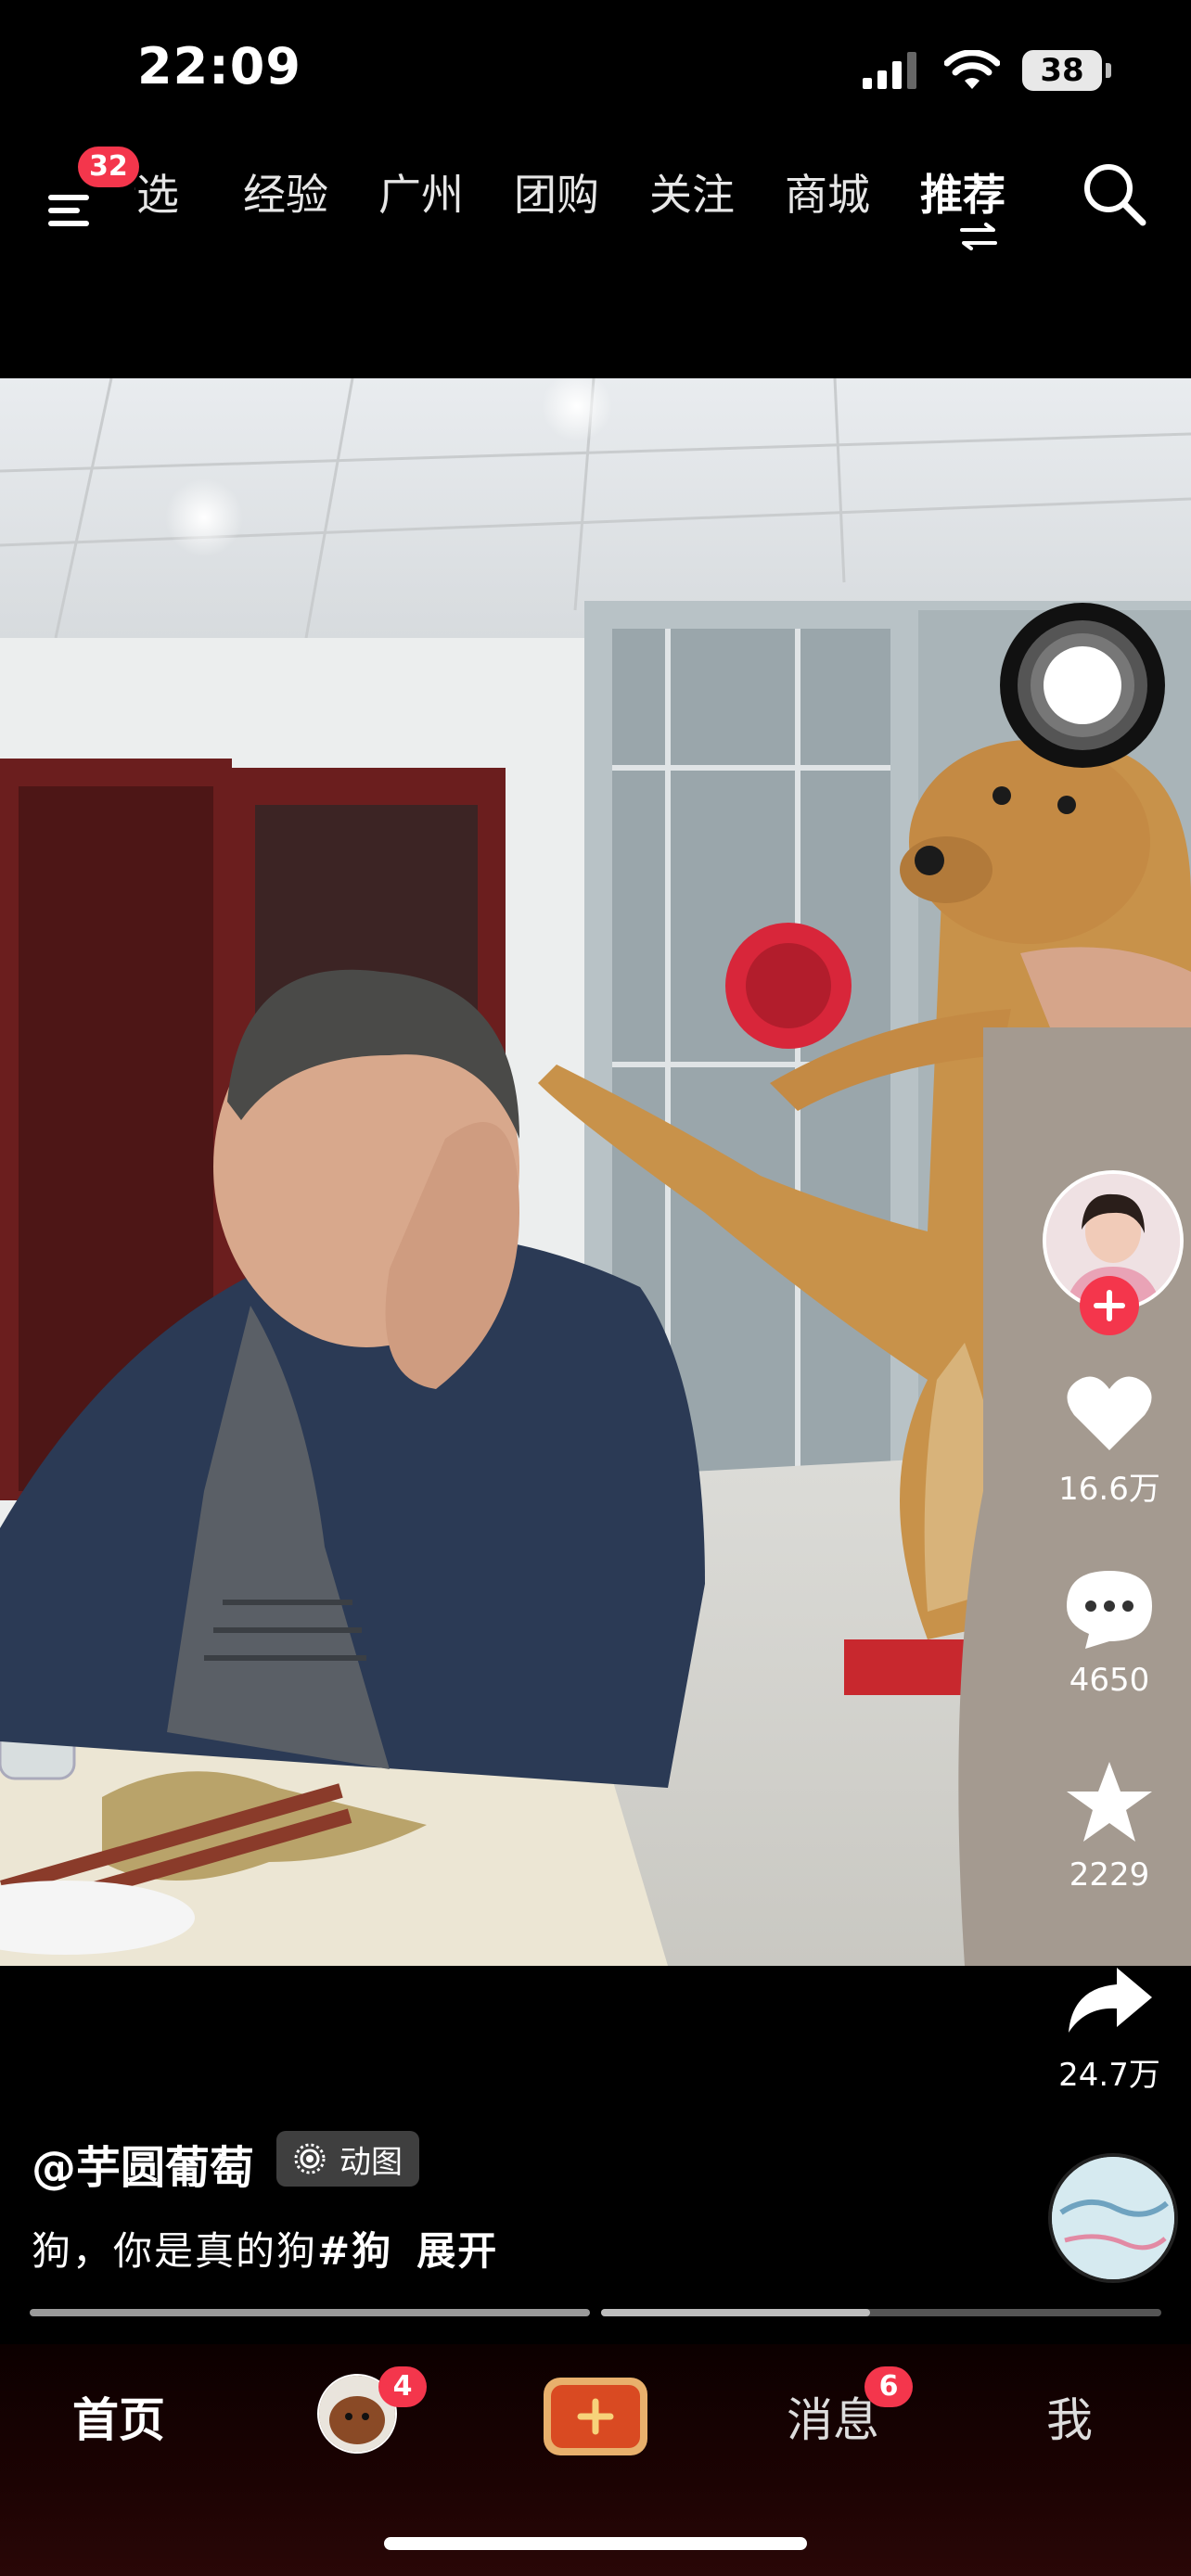 Image resolution: width=1191 pixels, height=2576 pixels. I want to click on tab-guangzhou: 广州, so click(421, 195).